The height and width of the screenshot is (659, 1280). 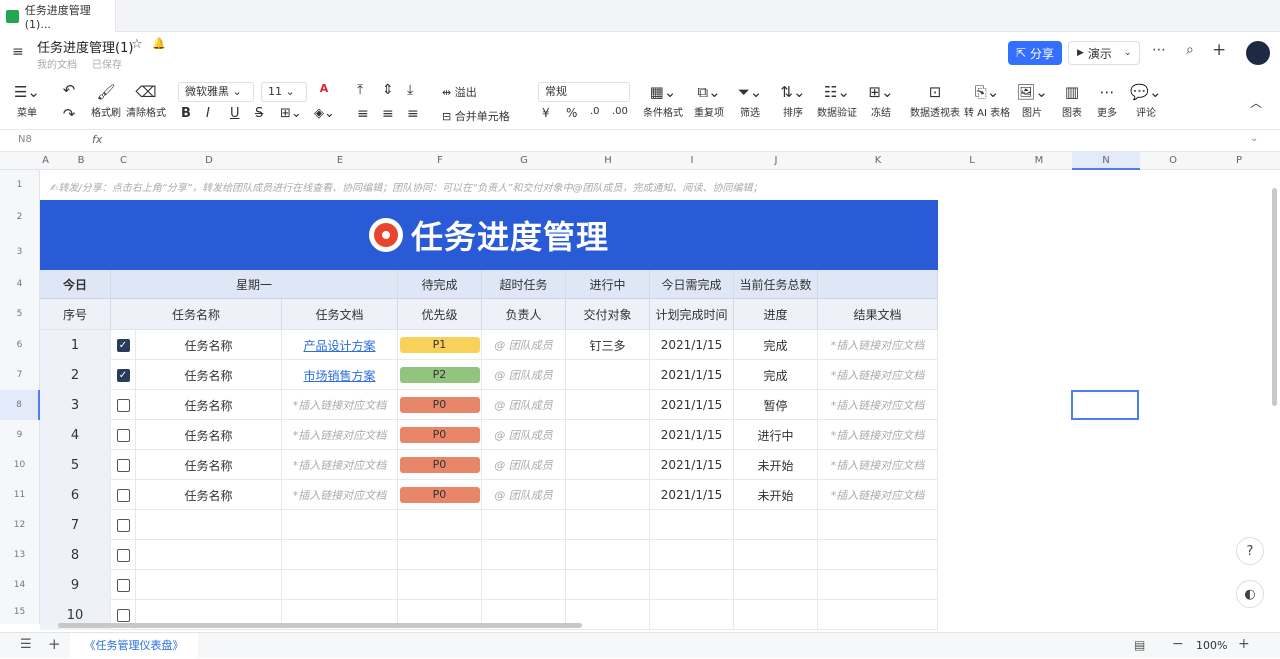 What do you see at coordinates (608, 345) in the screenshot?
I see `task-deliver: 钉三多` at bounding box center [608, 345].